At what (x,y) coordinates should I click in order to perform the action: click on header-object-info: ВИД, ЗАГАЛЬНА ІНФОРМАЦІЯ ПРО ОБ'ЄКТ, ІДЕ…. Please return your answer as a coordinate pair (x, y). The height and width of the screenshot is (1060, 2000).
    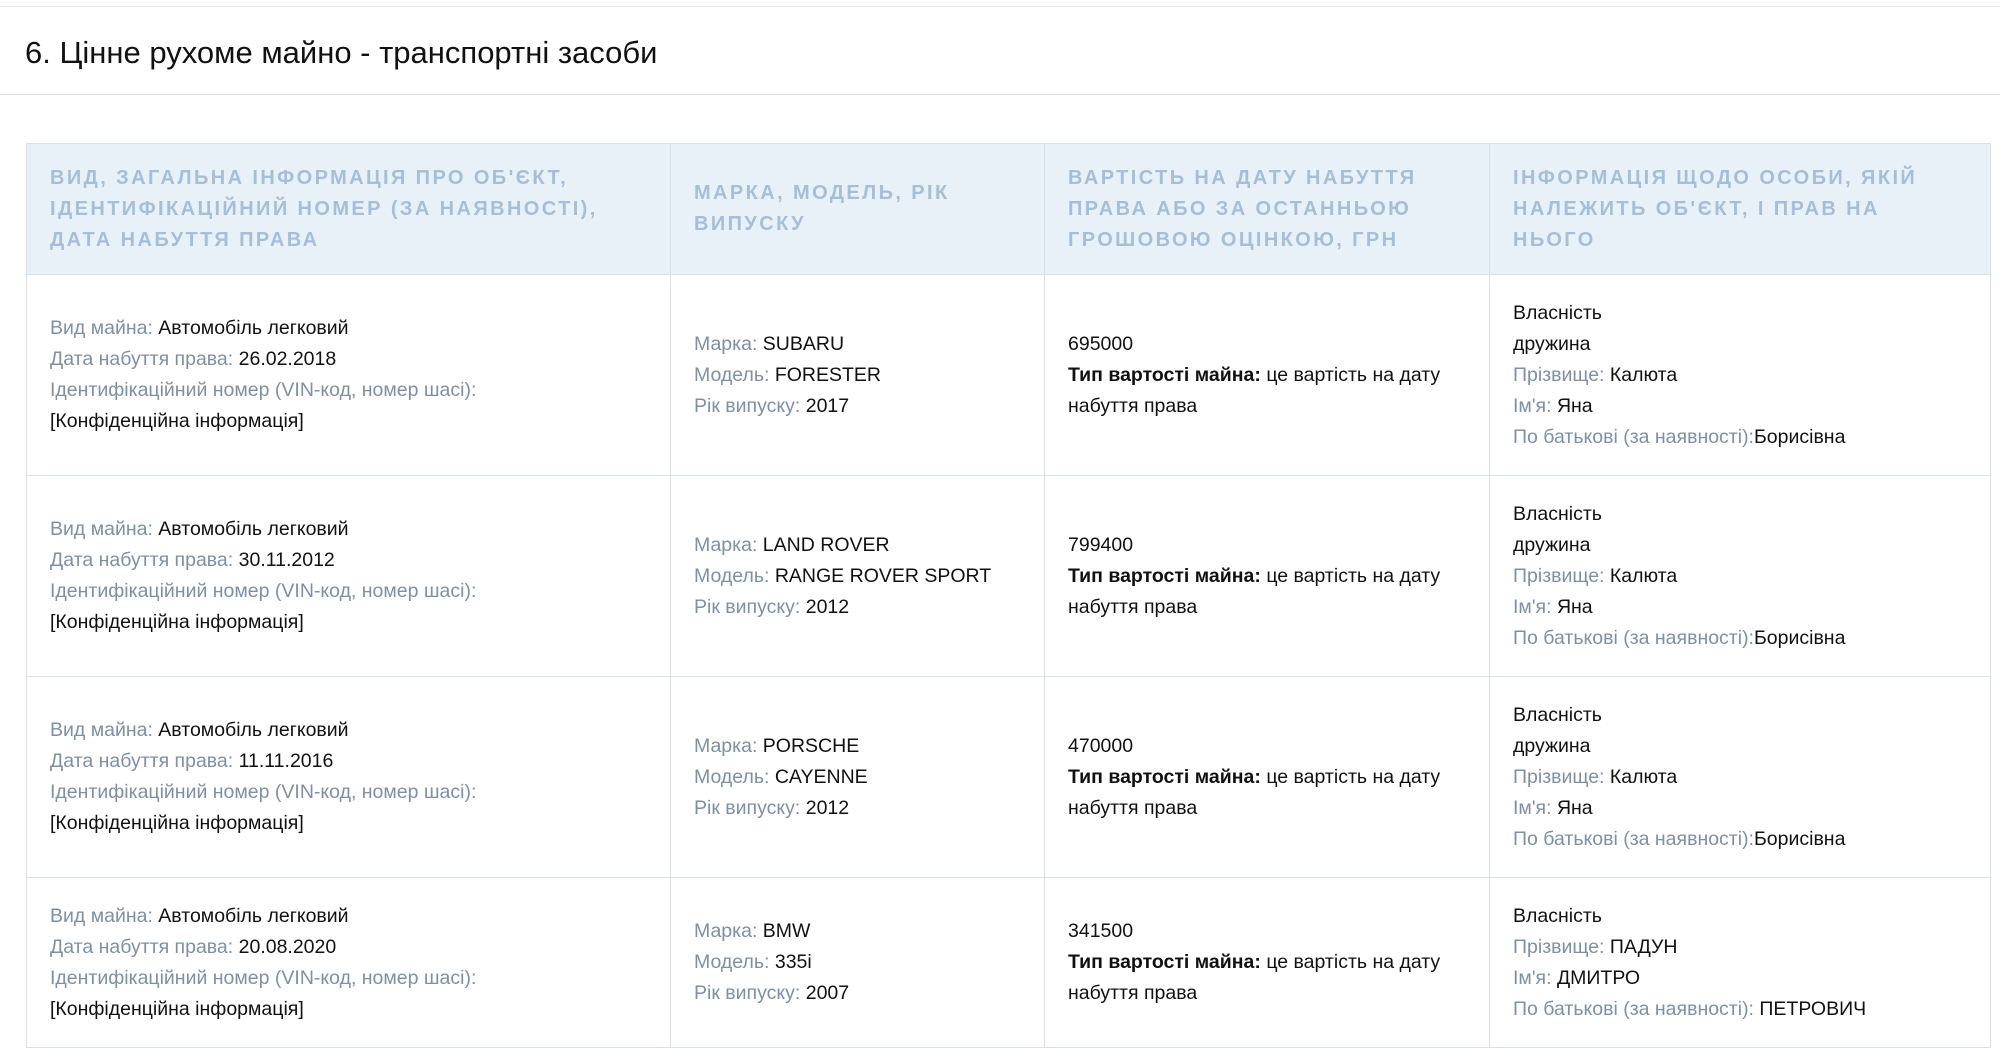
    Looking at the image, I should click on (348, 209).